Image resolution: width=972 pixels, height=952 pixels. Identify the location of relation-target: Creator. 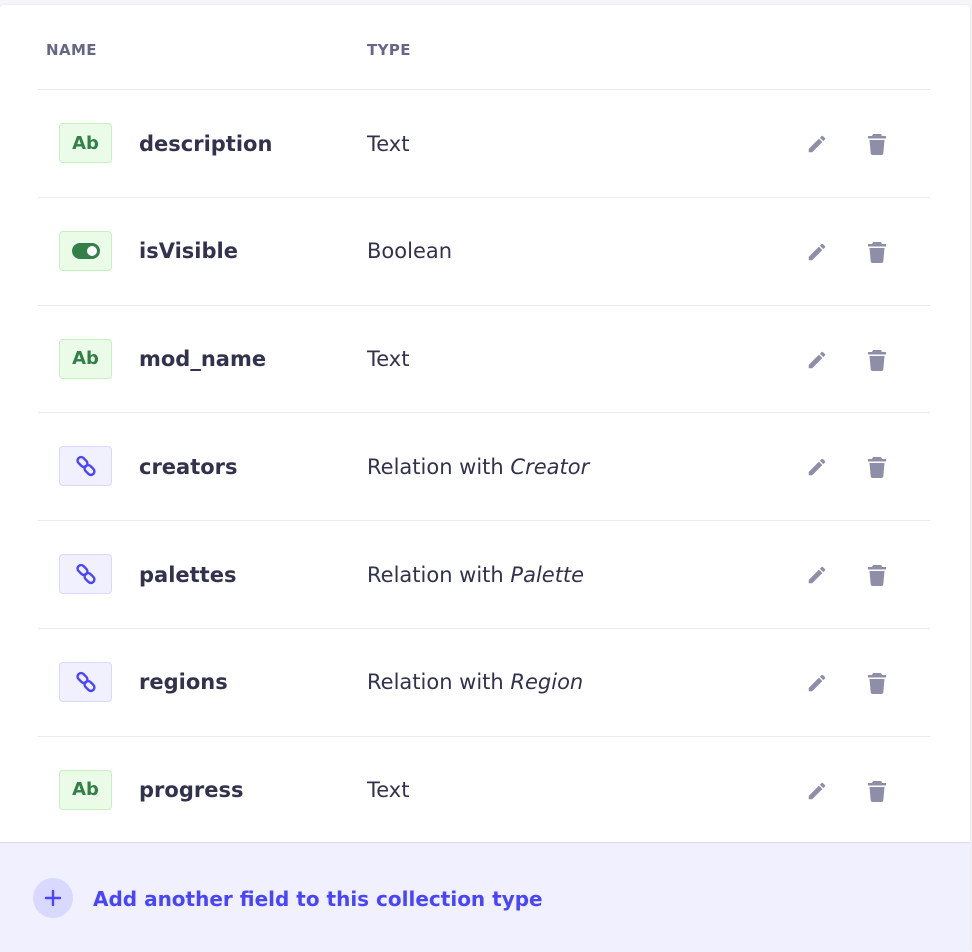
(550, 466).